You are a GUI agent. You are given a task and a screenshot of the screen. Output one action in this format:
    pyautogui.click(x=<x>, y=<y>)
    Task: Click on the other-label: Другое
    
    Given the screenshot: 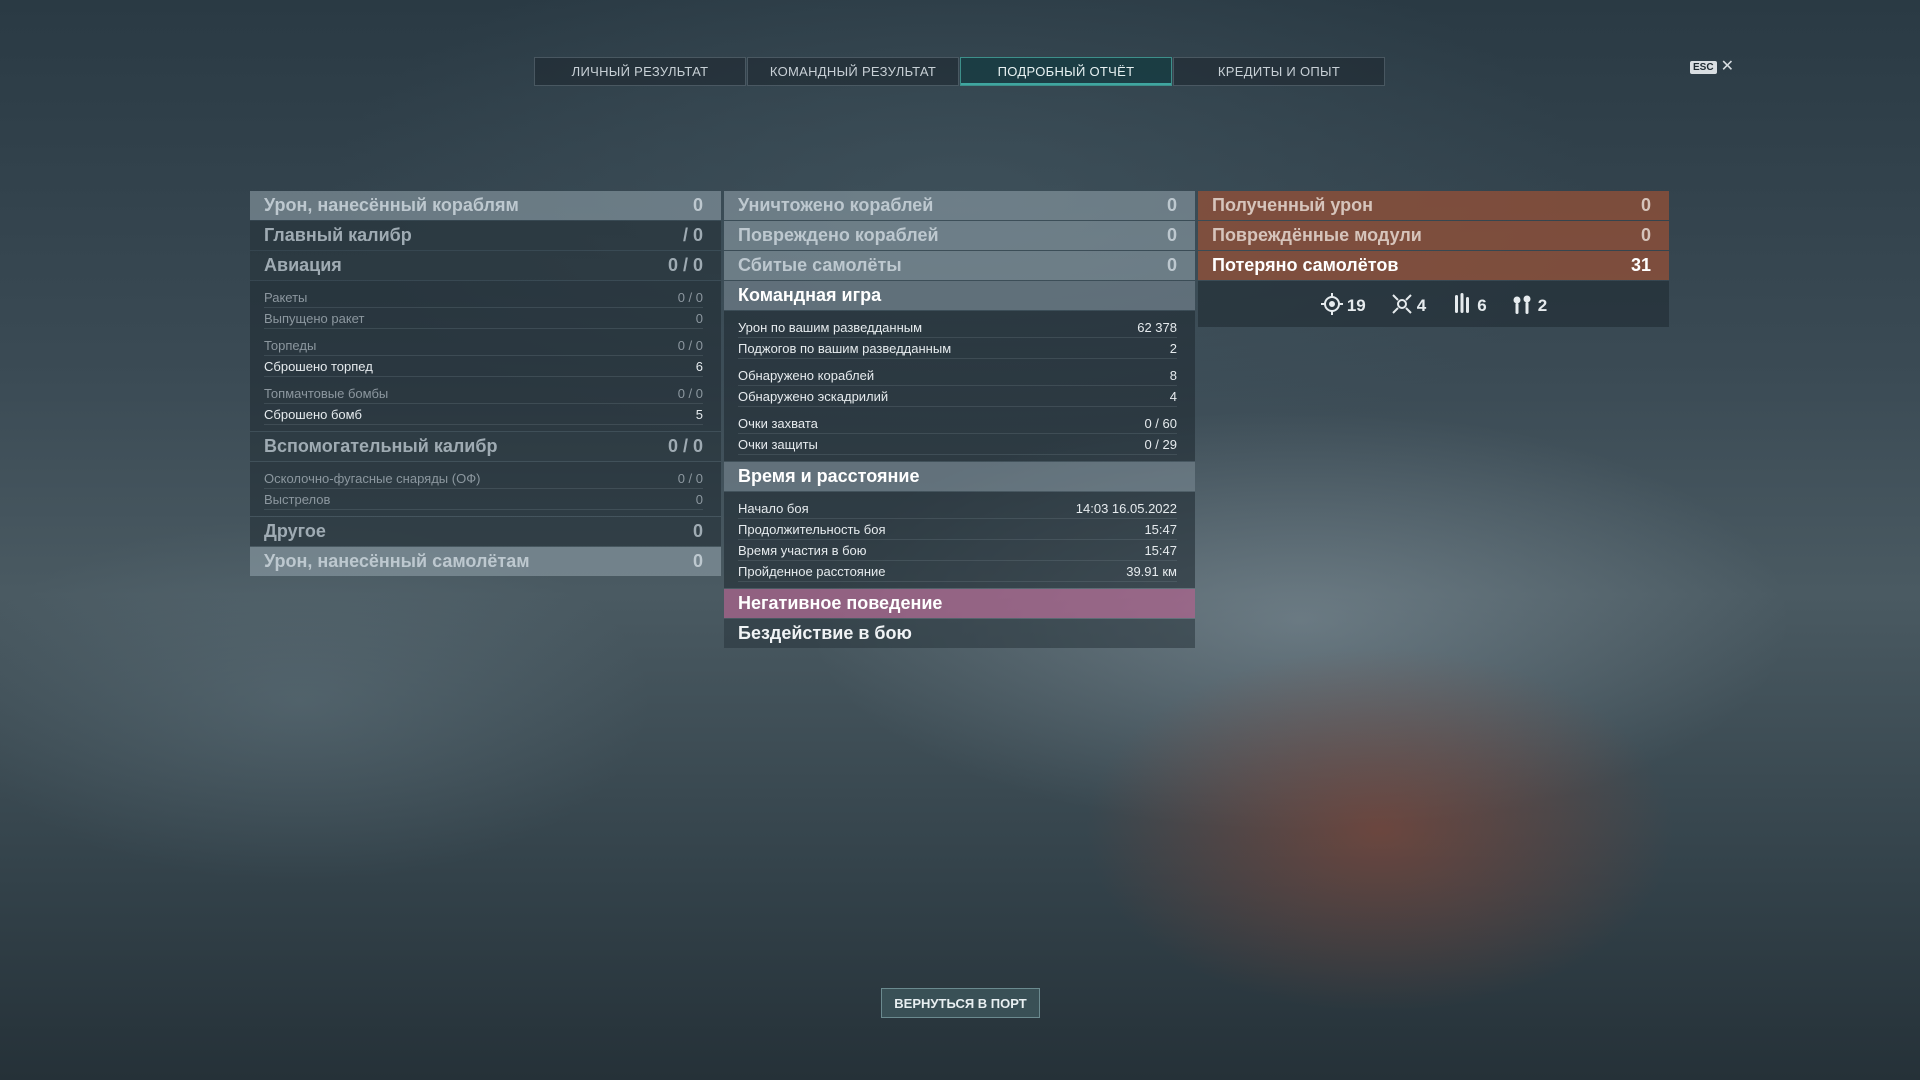 What is the action you would take?
    pyautogui.click(x=295, y=531)
    